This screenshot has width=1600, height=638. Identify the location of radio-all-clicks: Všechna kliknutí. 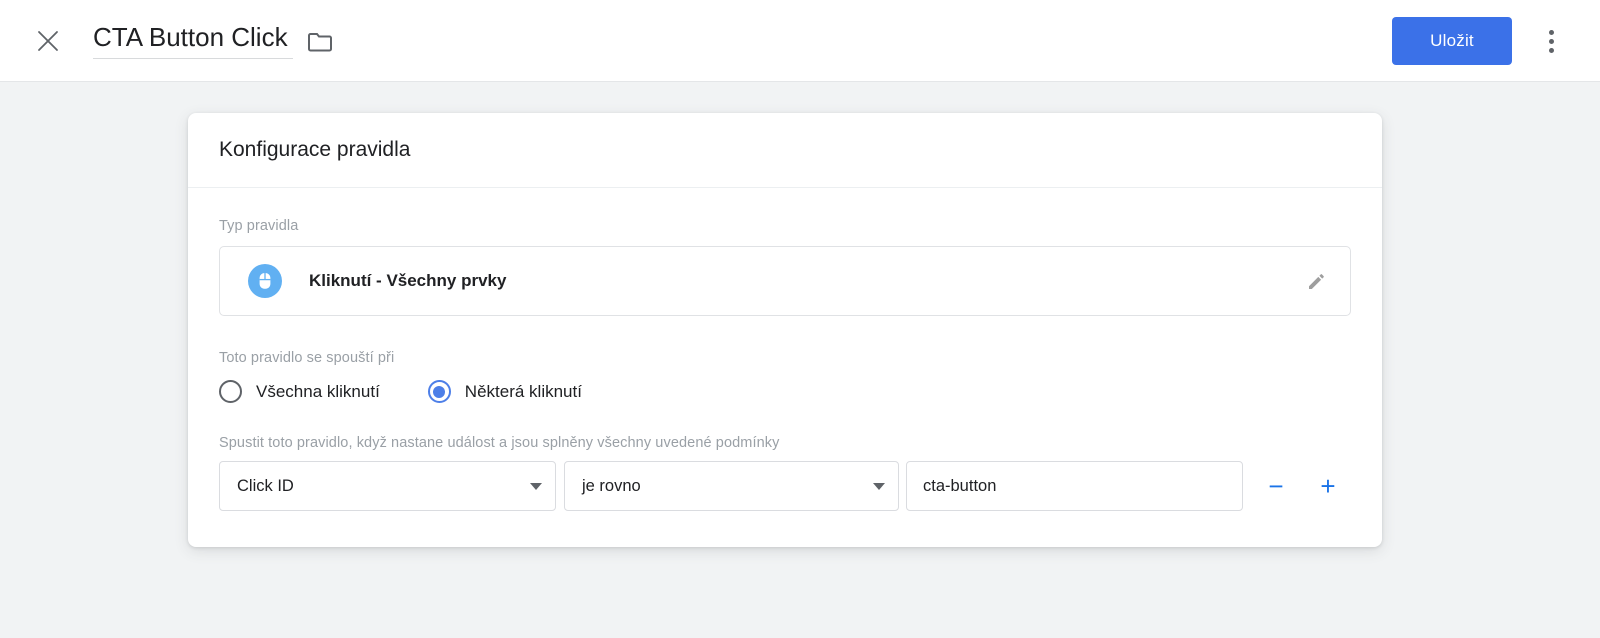
(299, 391).